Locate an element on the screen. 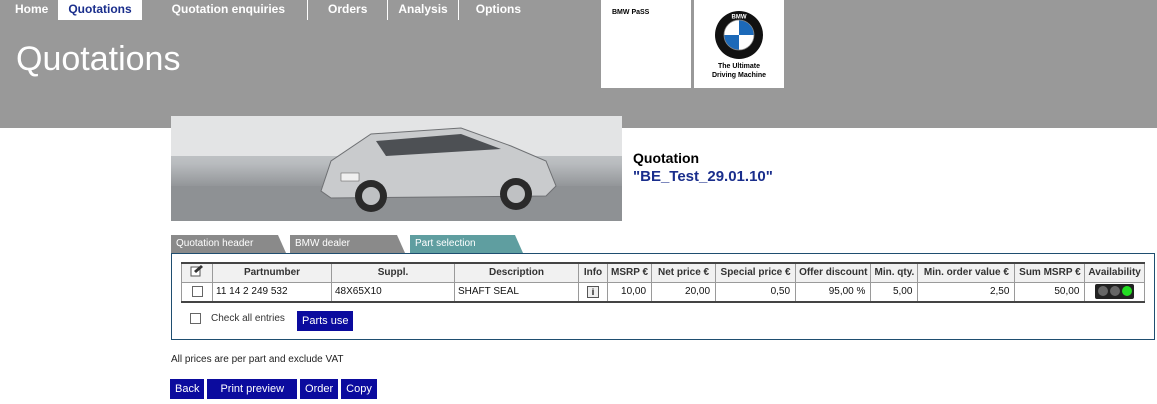 The width and height of the screenshot is (1157, 404). tab-quotation-header: Quotation header is located at coordinates (228, 244).